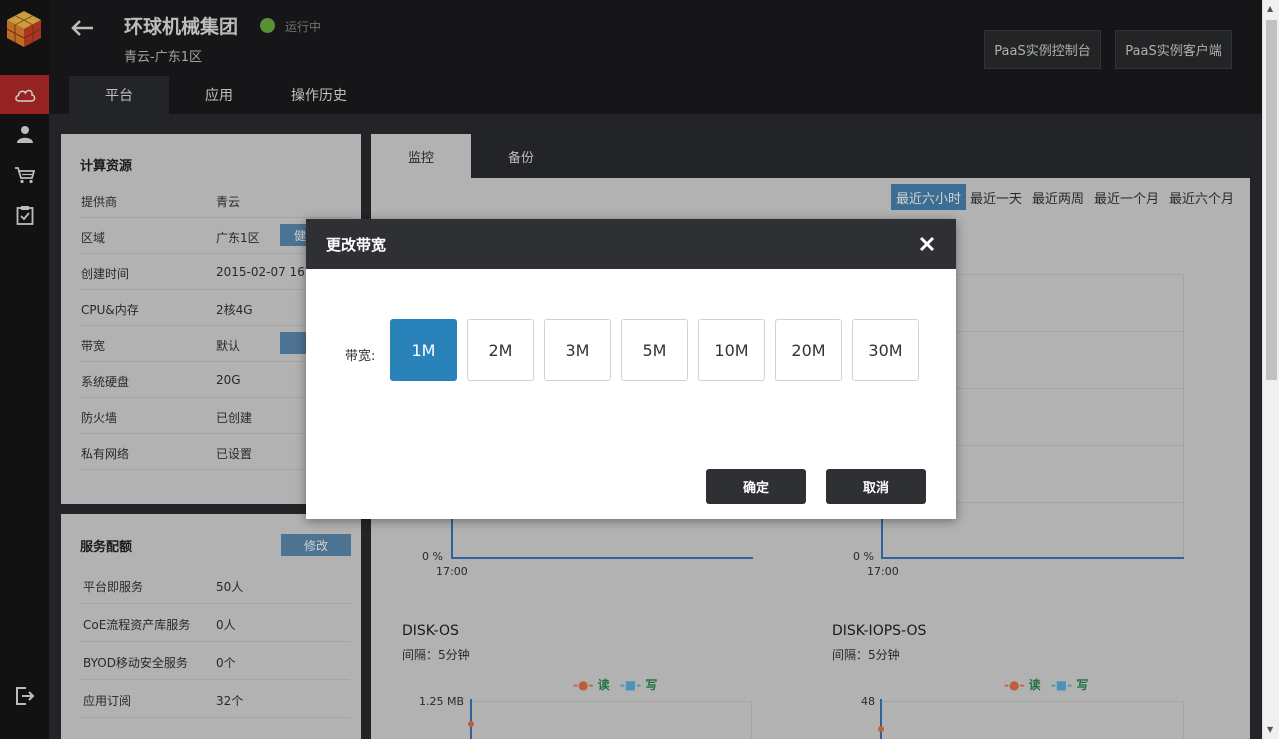 This screenshot has width=1279, height=739. Describe the element at coordinates (356, 245) in the screenshot. I see `dialog-title: 更改带宽` at that location.